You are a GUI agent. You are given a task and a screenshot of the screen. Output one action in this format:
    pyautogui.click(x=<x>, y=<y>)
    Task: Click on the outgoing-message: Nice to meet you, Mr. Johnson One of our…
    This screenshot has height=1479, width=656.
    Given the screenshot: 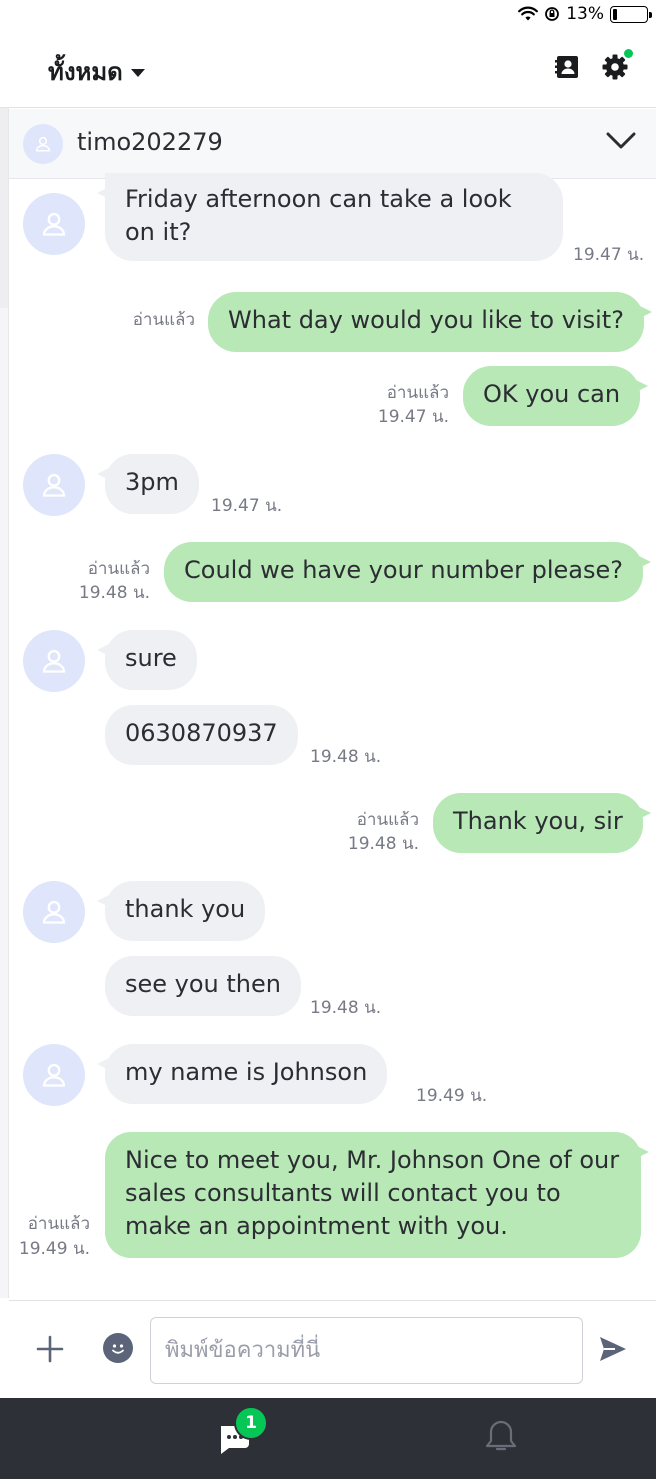 What is the action you would take?
    pyautogui.click(x=377, y=1195)
    